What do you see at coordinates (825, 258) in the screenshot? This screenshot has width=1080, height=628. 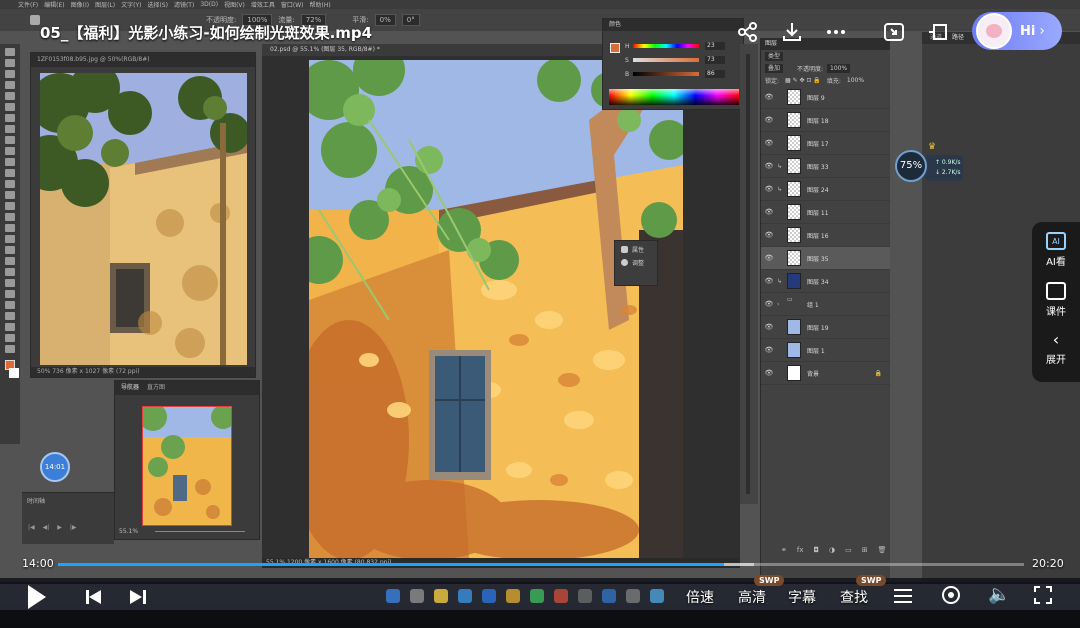 I see `layer-row: 👁 图层 35` at bounding box center [825, 258].